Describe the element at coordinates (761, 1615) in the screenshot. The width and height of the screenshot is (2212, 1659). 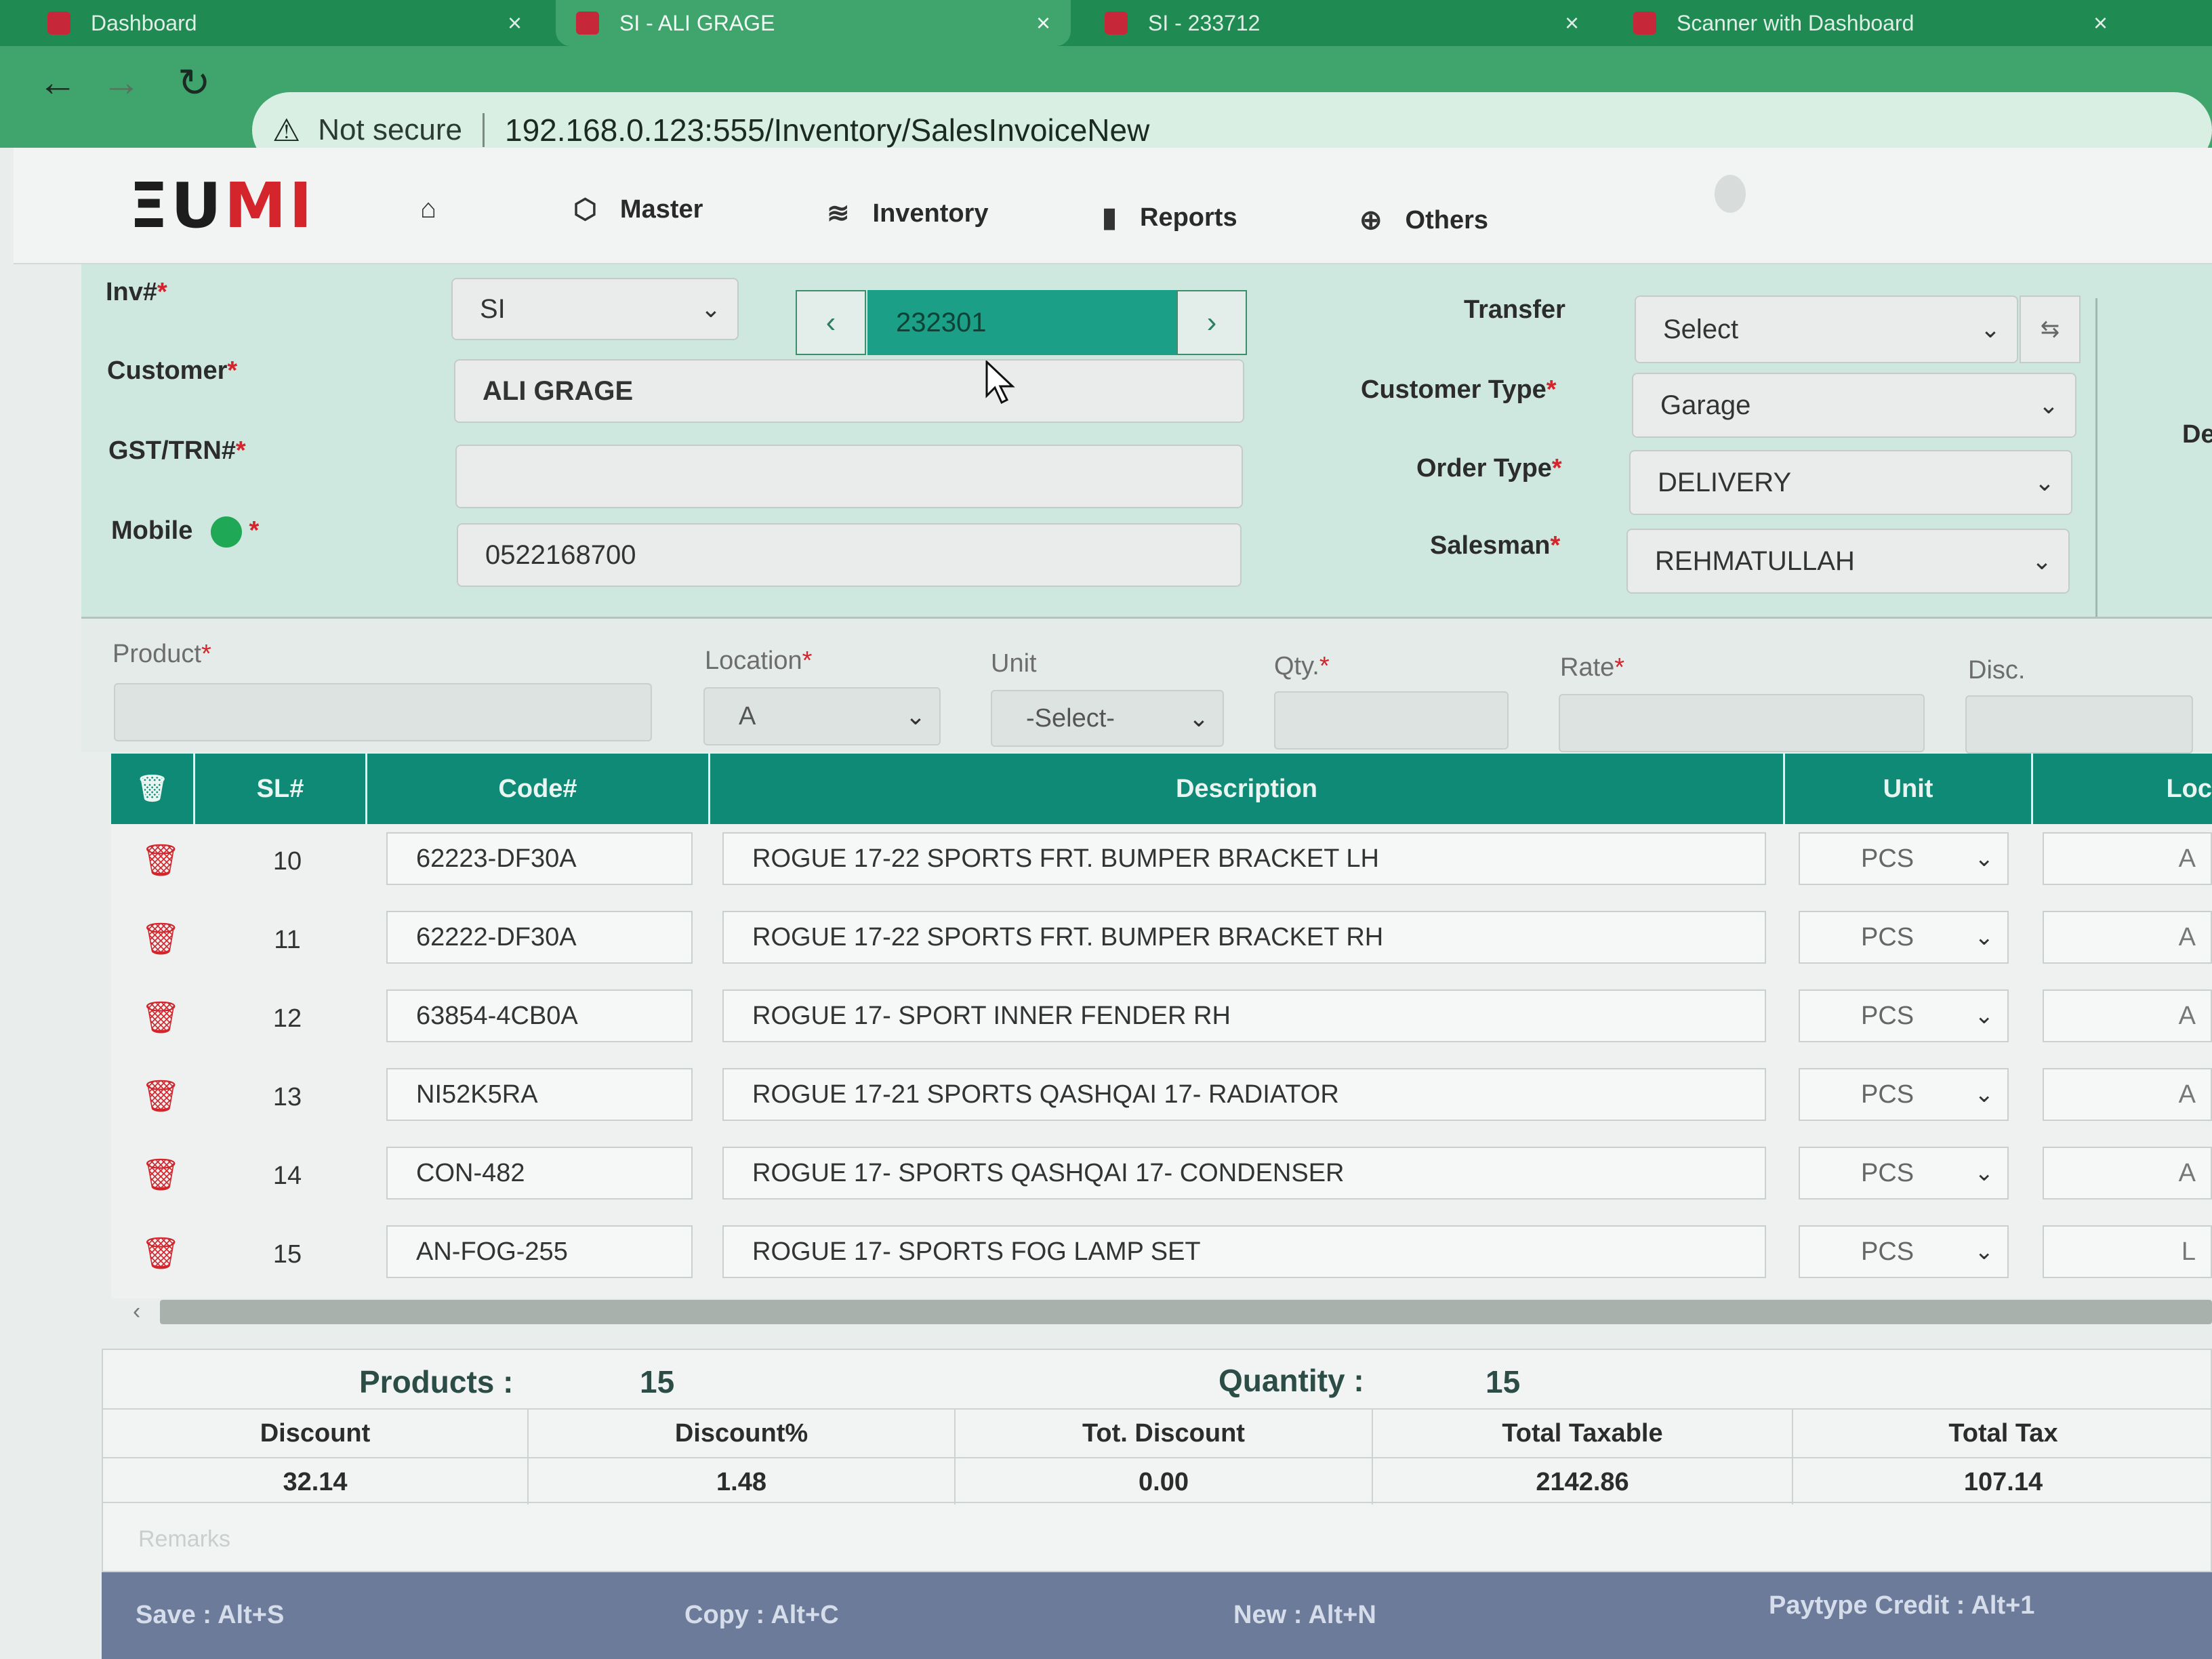
I see `shortcut-copy: Copy : Alt+C` at that location.